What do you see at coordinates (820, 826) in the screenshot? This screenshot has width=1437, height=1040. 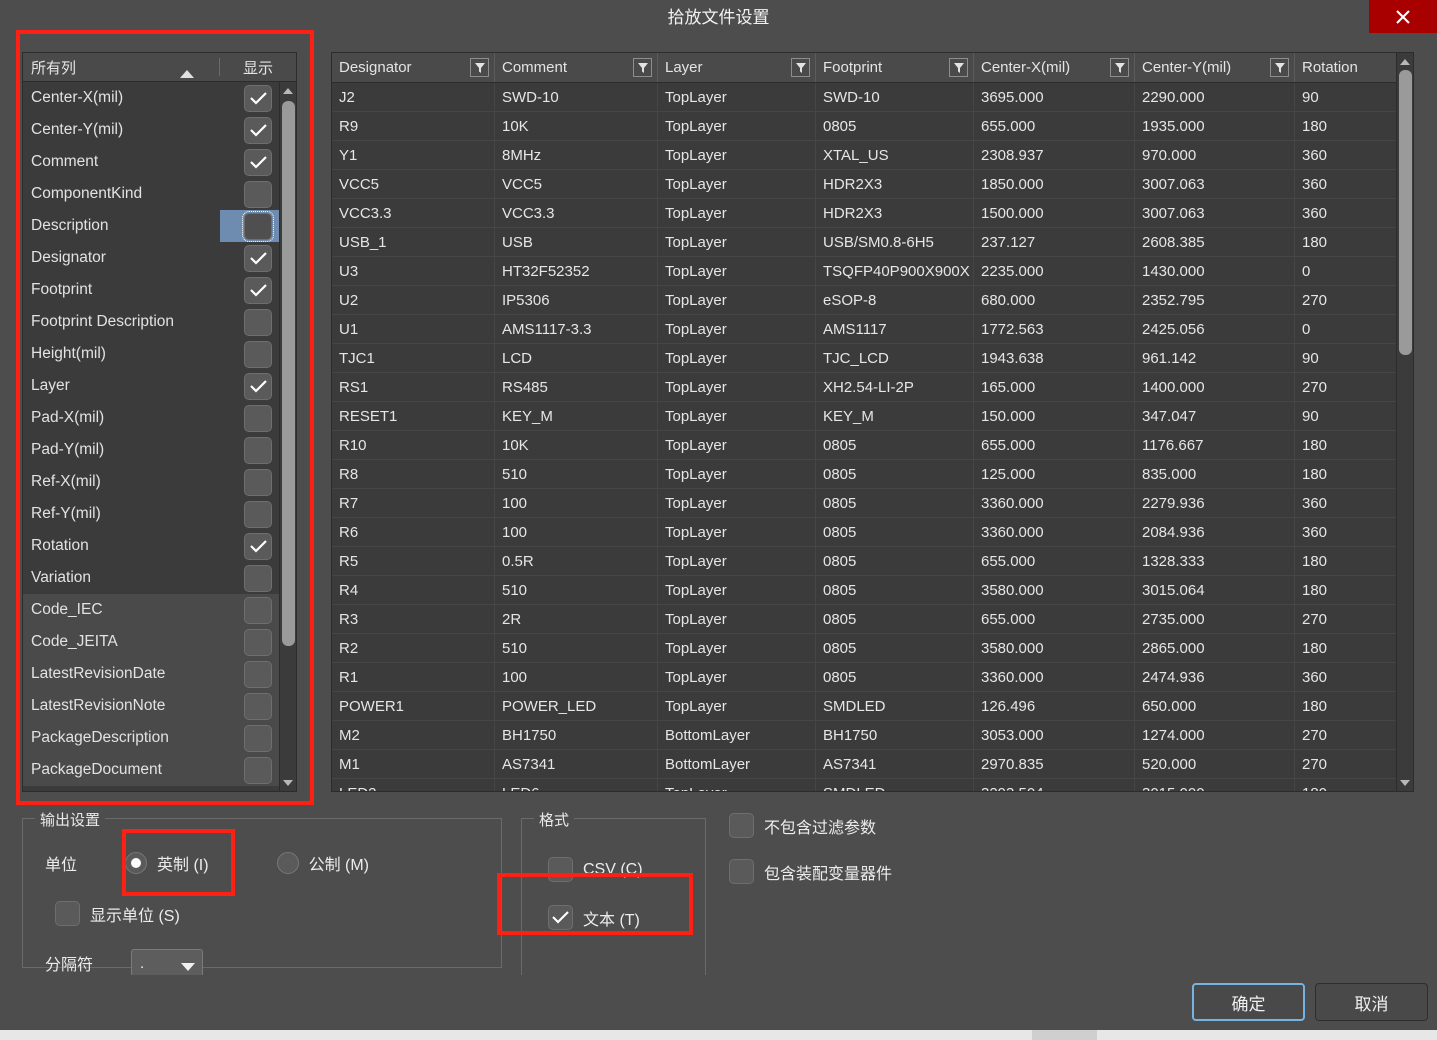 I see `exclude-filter-params-label: 不包含过滤参数` at bounding box center [820, 826].